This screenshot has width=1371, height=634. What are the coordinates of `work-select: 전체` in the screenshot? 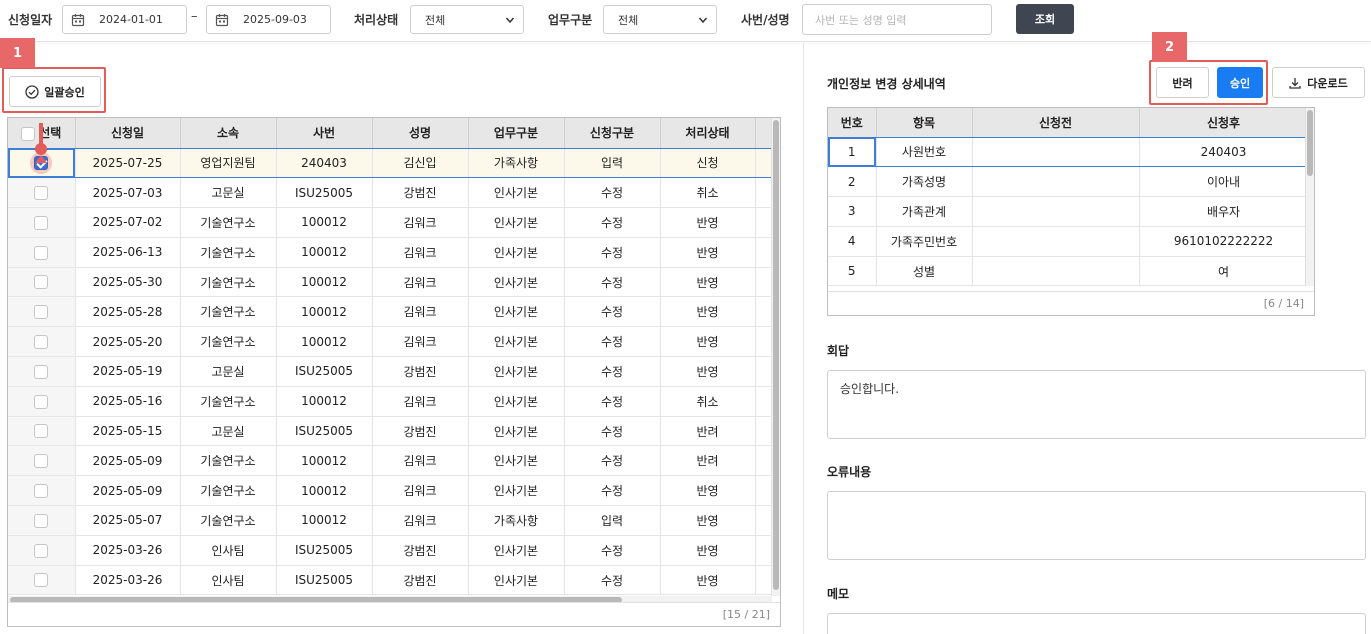 It's located at (660, 19).